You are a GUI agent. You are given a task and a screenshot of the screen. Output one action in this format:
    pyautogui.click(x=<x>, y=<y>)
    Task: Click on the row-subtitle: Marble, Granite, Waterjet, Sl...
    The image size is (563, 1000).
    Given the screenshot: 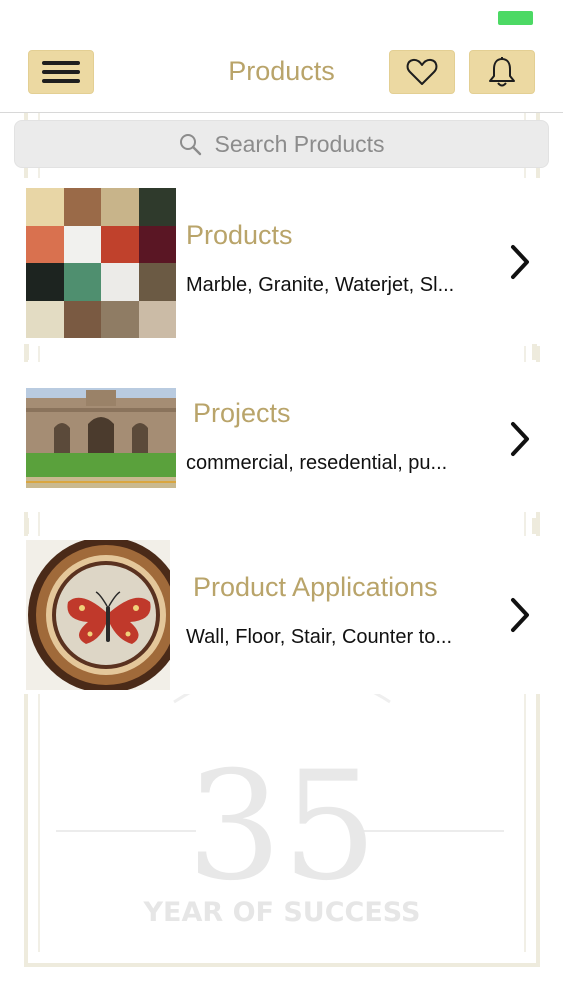 What is the action you would take?
    pyautogui.click(x=320, y=285)
    